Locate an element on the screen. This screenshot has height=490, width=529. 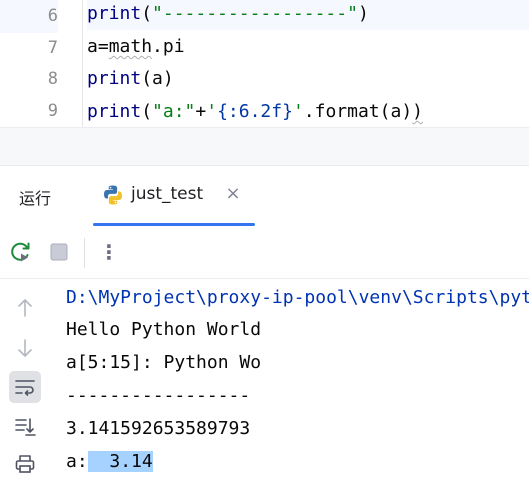
panel-gap is located at coordinates (264, 147).